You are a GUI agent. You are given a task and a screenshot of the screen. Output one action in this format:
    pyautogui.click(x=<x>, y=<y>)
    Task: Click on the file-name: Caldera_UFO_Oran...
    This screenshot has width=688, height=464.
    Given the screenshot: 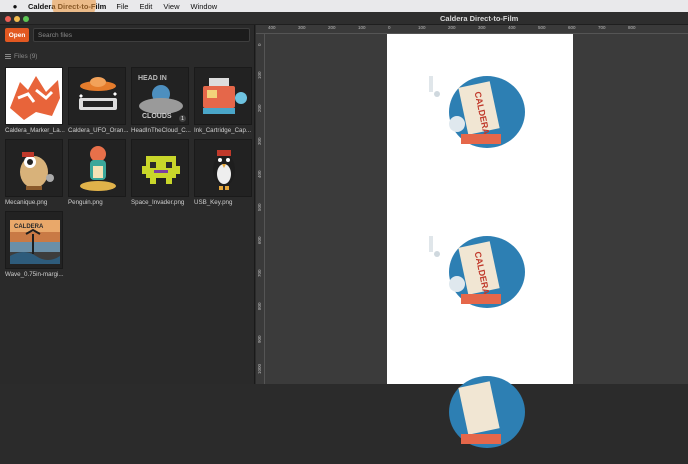 What is the action you would take?
    pyautogui.click(x=98, y=130)
    